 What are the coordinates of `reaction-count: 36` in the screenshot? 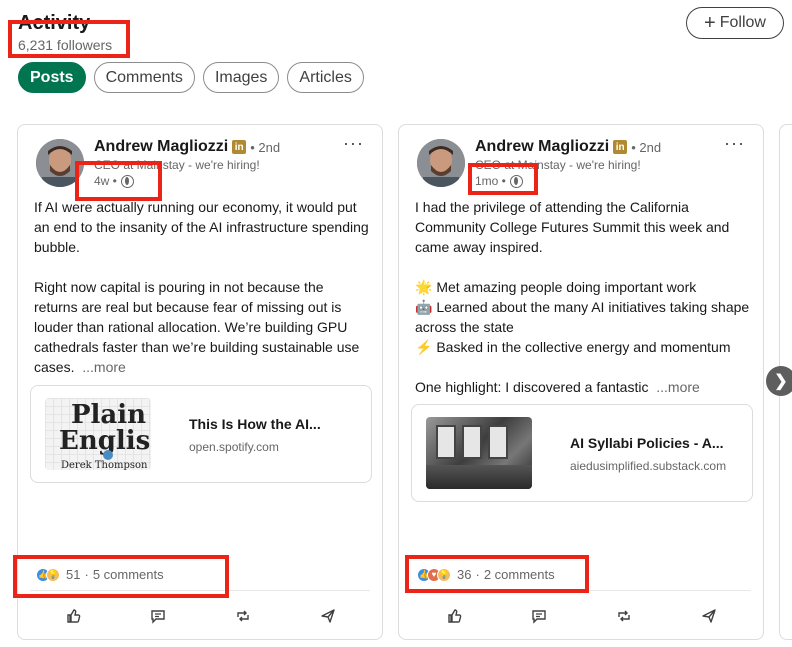 It's located at (464, 574).